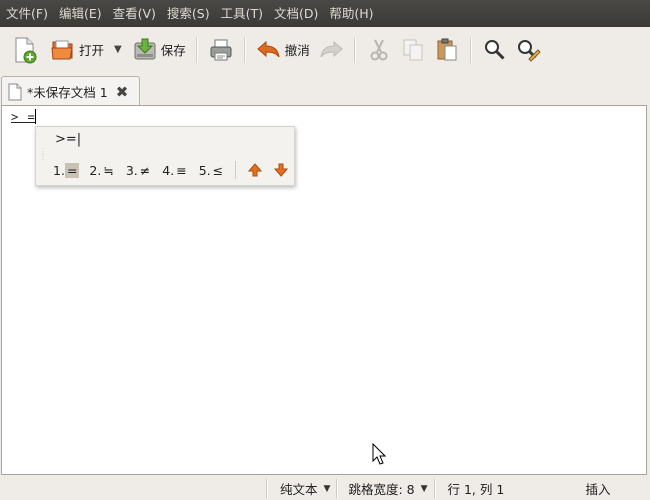 This screenshot has height=500, width=650. Describe the element at coordinates (131, 170) in the screenshot. I see `candidate-index: 3.` at that location.